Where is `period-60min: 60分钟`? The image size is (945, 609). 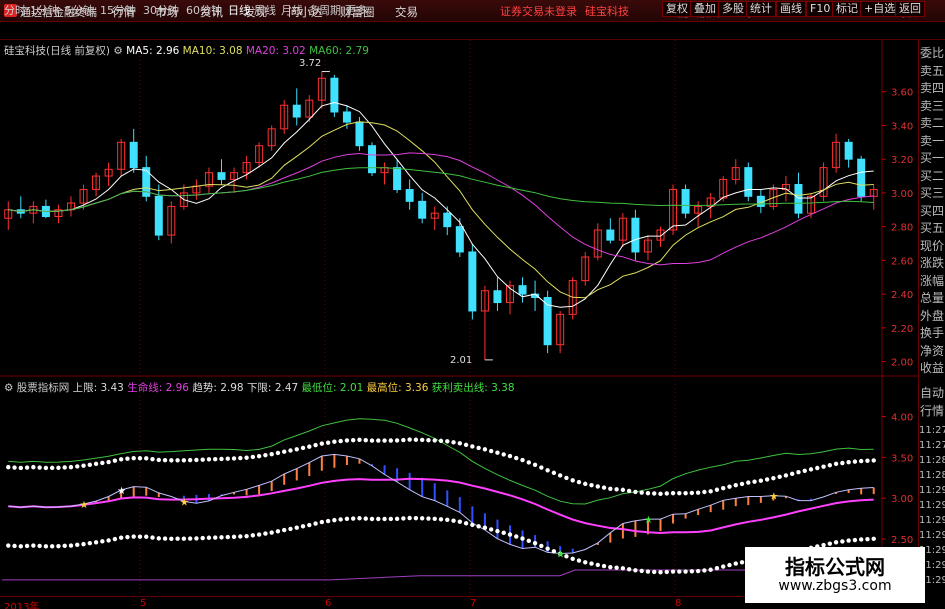 period-60min: 60分钟 is located at coordinates (204, 10).